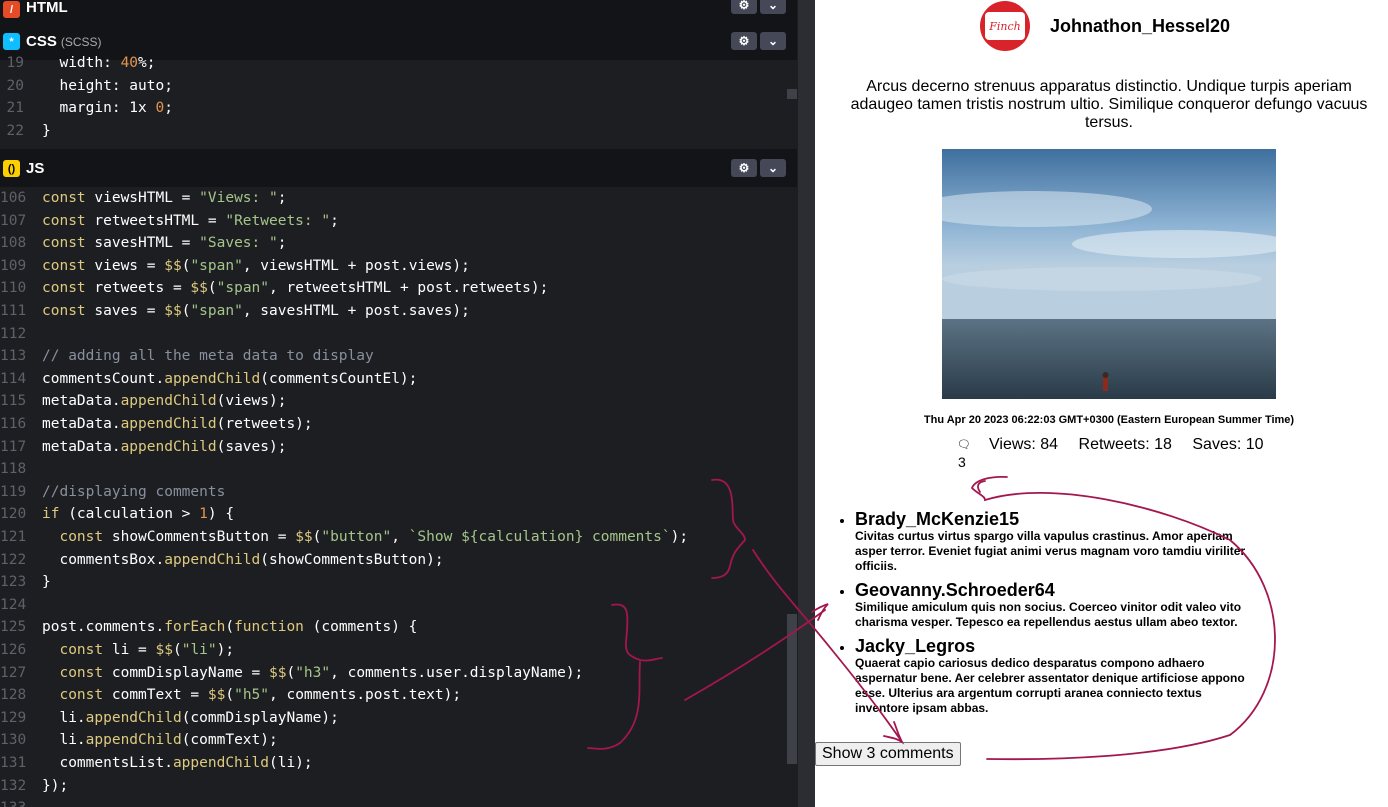 The height and width of the screenshot is (807, 1388). Describe the element at coordinates (398, 424) in the screenshot. I see `code-line: 116 metaData.appendChild(retweets);` at that location.